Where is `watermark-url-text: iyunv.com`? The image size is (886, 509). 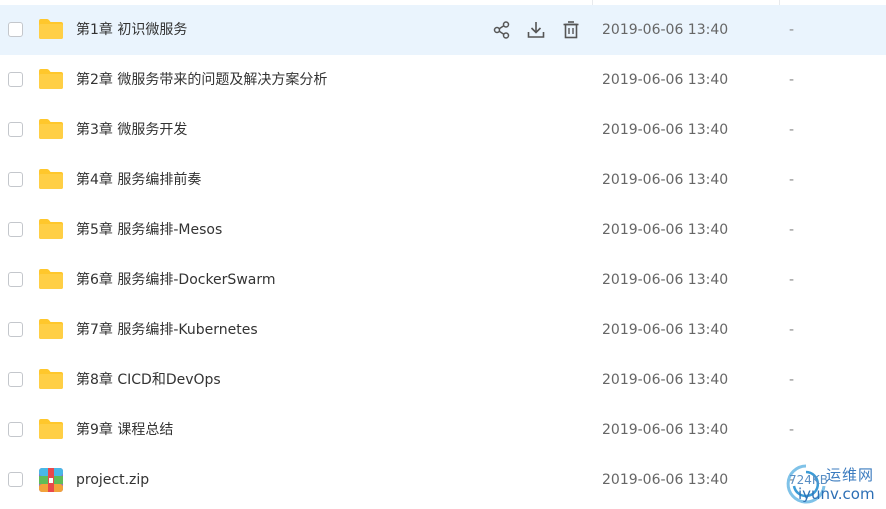
watermark-url-text: iyunv.com is located at coordinates (836, 494).